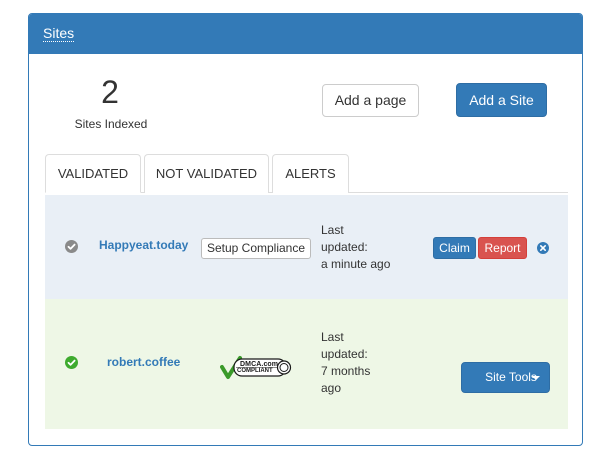  What do you see at coordinates (356, 264) in the screenshot?
I see `last-updated-line: a minute ago` at bounding box center [356, 264].